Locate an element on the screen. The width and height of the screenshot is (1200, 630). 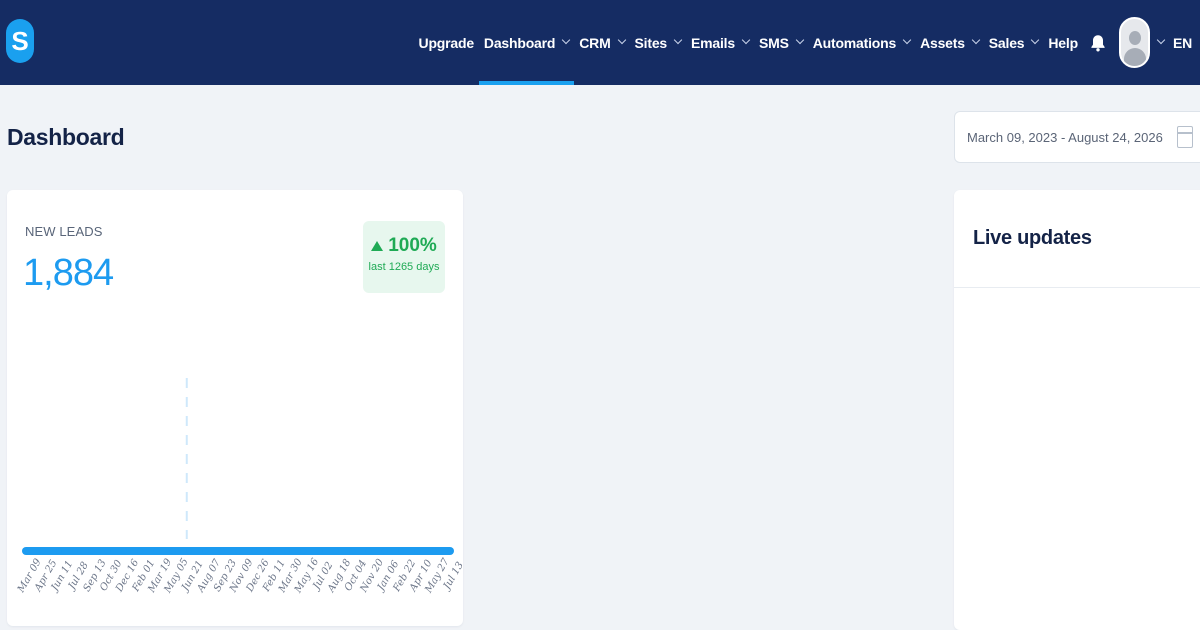
nav-item-crm: CRM is located at coordinates (601, 42).